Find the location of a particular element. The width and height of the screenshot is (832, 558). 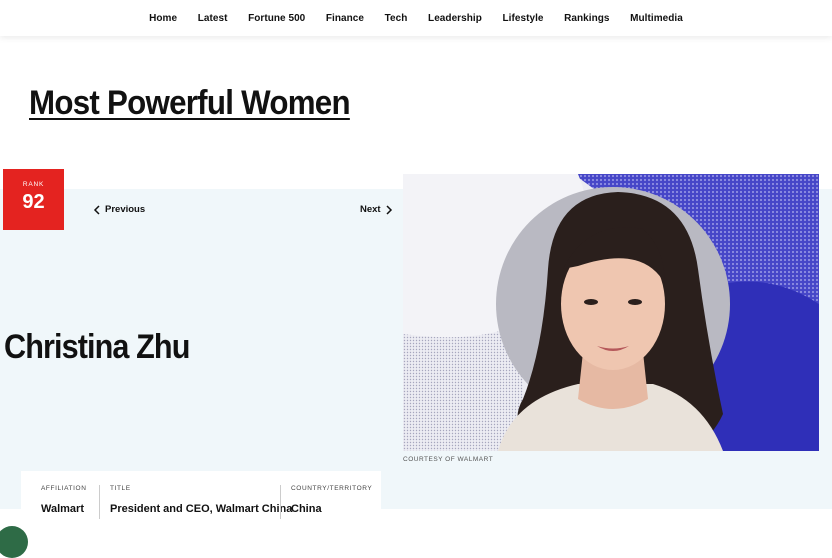

country-value: China is located at coordinates (306, 509).